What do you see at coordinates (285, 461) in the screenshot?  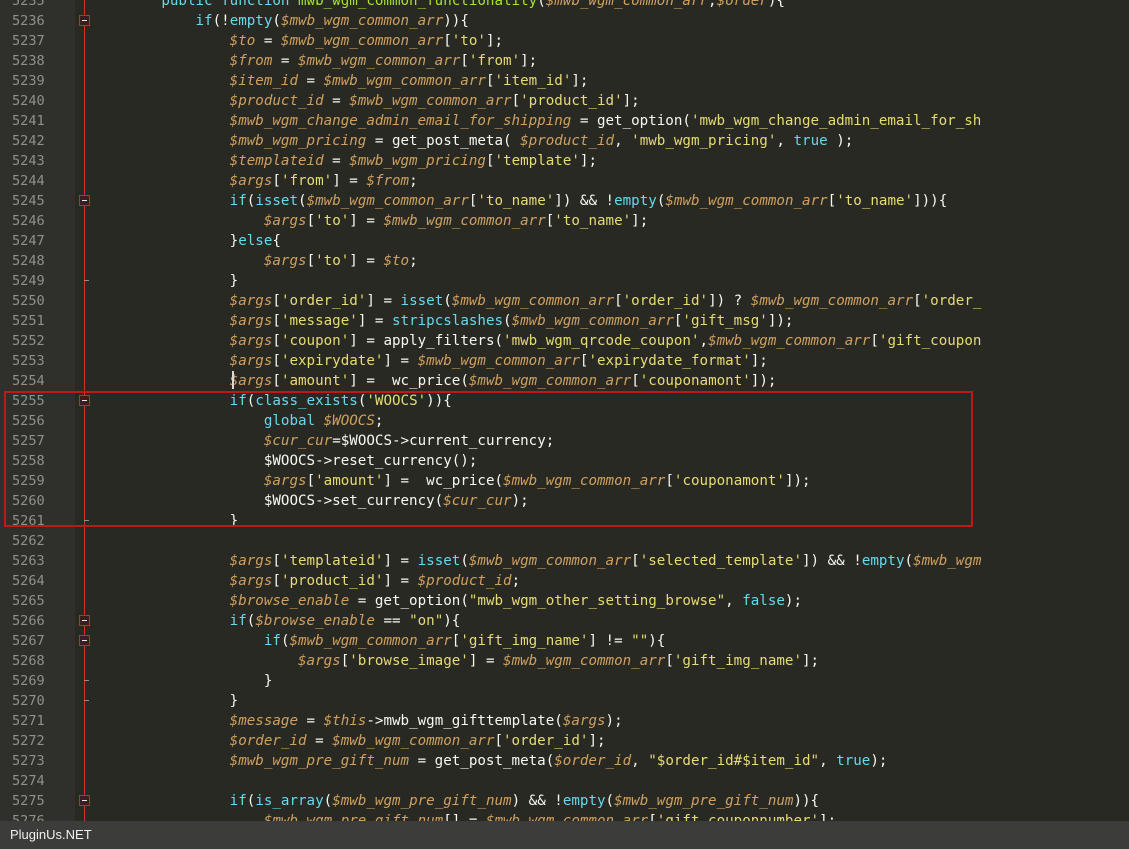 I see `code-text: $WOOCS->reset_currency();` at bounding box center [285, 461].